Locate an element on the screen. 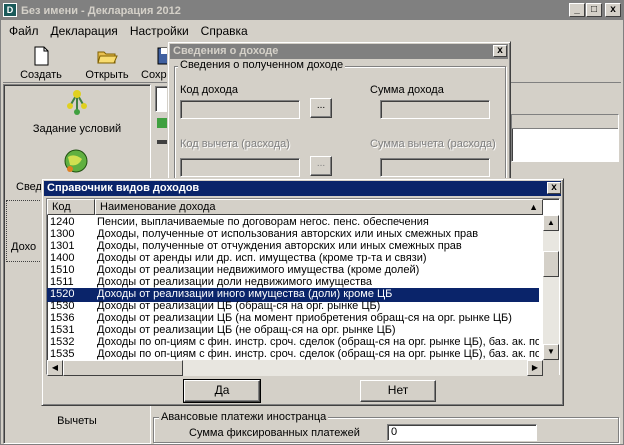  hscroll-thumb is located at coordinates (123, 368).